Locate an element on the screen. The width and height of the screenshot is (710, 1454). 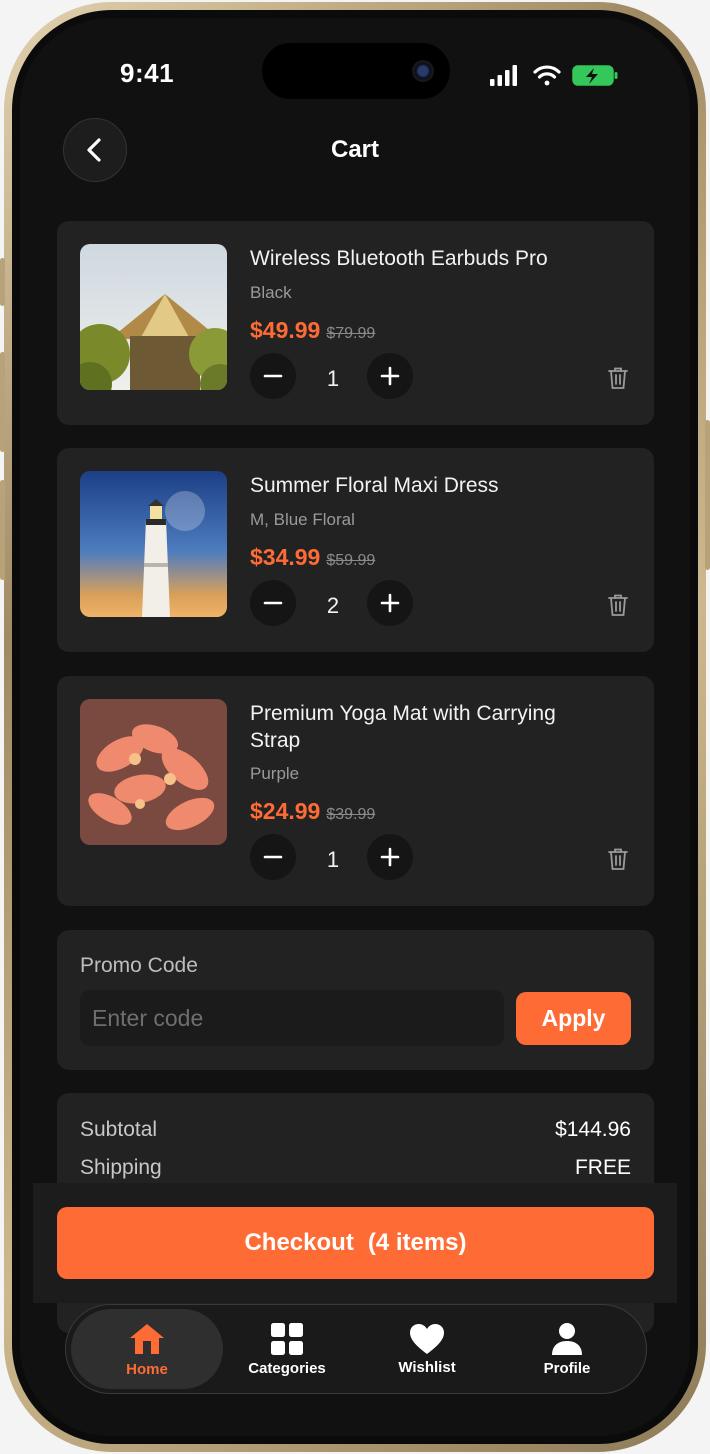
wifi-icon is located at coordinates (547, 75).